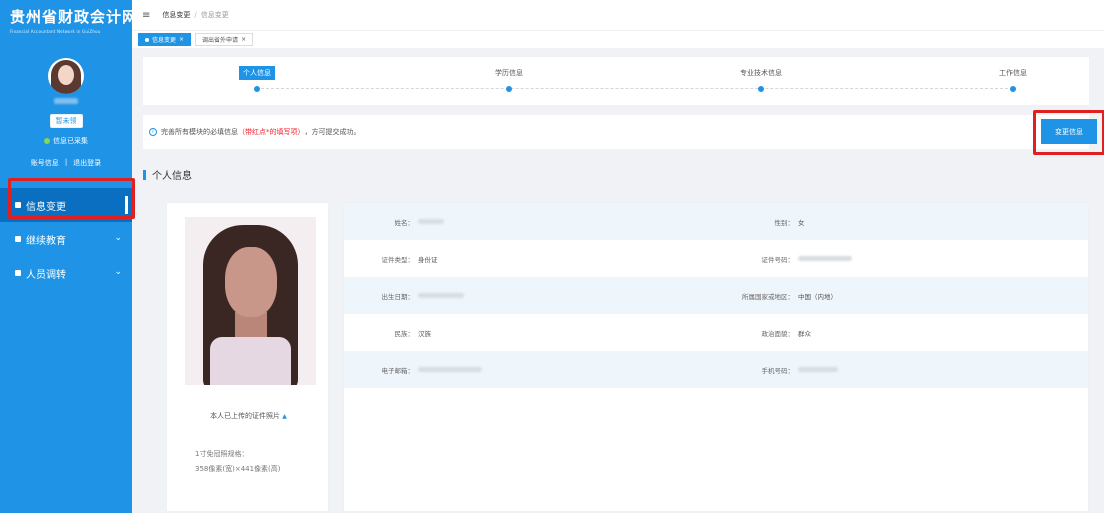 The height and width of the screenshot is (513, 1104). I want to click on avatar, so click(66, 76).